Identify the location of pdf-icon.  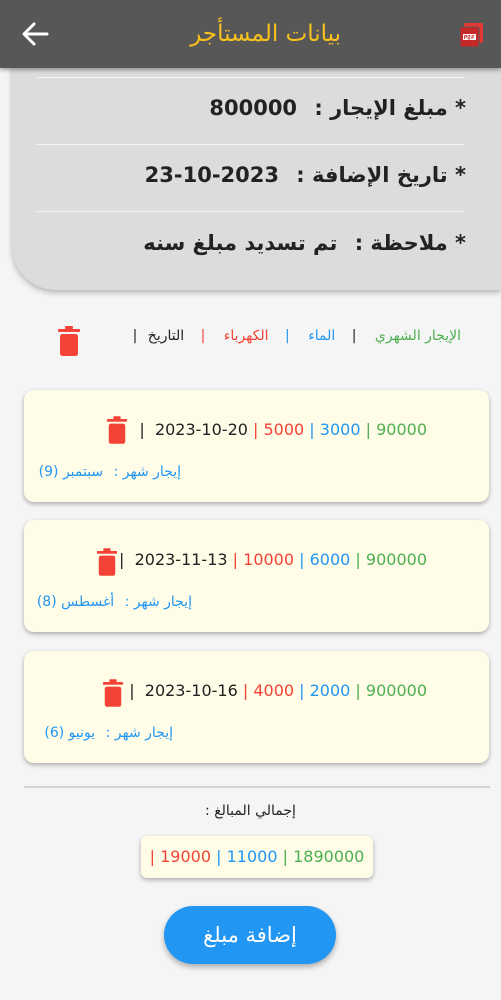
(472, 35).